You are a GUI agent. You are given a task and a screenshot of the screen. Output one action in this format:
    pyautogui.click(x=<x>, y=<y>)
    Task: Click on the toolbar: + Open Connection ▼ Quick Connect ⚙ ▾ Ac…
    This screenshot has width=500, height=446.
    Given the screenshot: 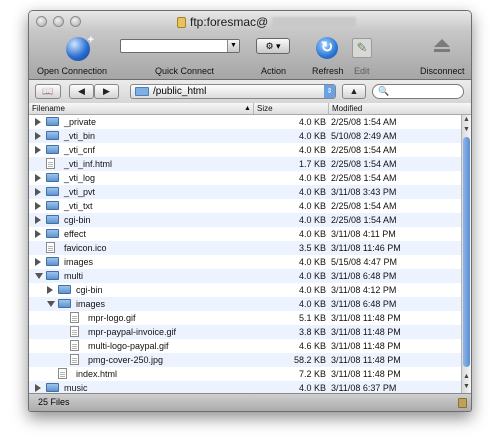 What is the action you would take?
    pyautogui.click(x=250, y=56)
    